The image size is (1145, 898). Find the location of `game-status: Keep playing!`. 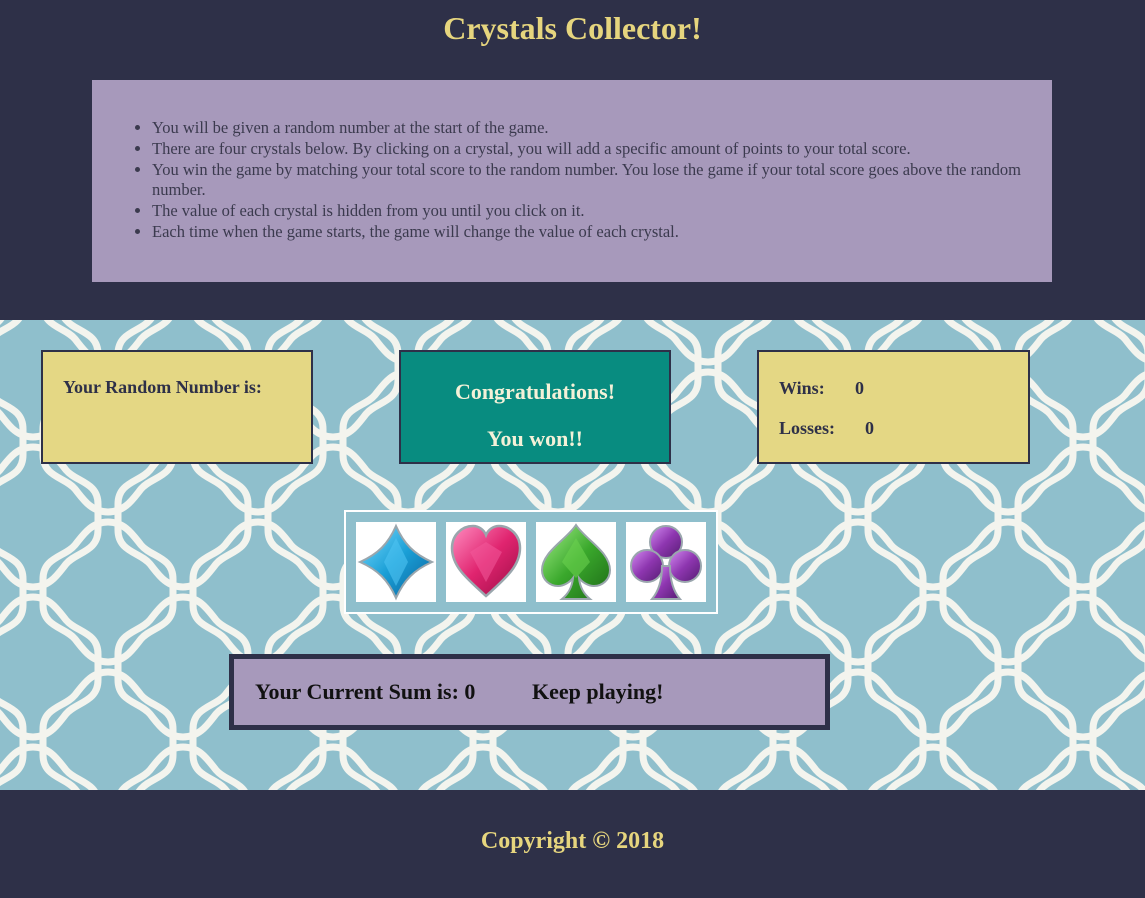

game-status: Keep playing! is located at coordinates (598, 691).